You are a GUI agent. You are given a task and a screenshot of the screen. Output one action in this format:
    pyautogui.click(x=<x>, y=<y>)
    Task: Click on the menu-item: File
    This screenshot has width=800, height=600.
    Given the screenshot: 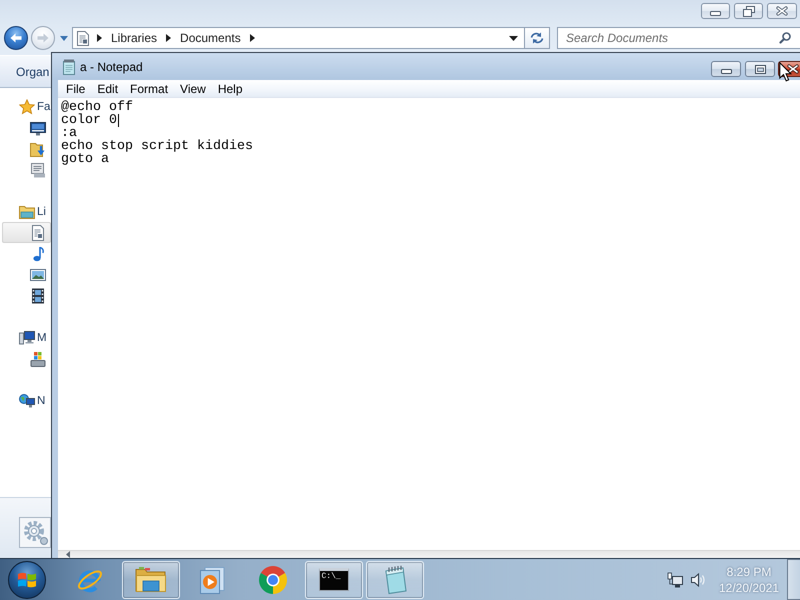 What is the action you would take?
    pyautogui.click(x=76, y=88)
    